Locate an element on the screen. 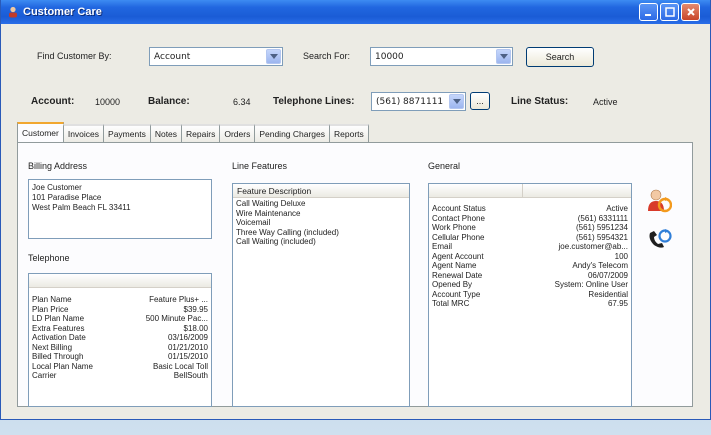  maximize-icon is located at coordinates (669, 12).